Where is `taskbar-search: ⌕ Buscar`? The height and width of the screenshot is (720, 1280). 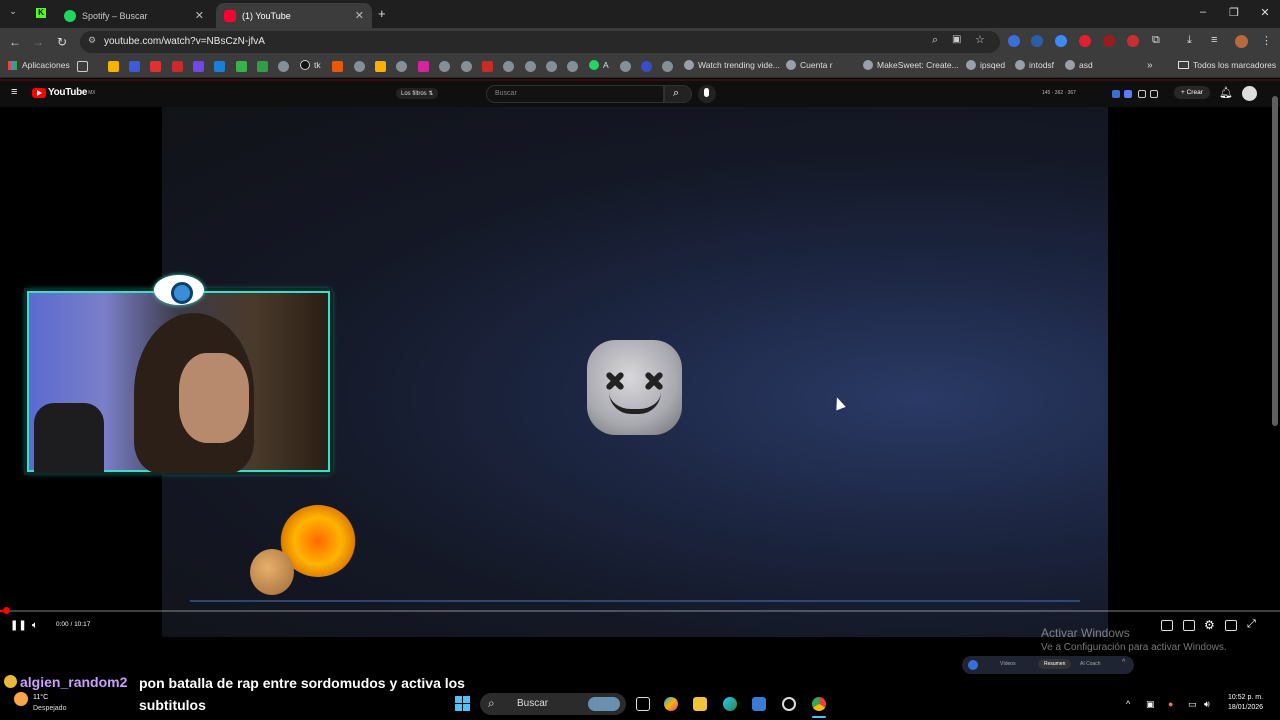
taskbar-search: ⌕ Buscar is located at coordinates (553, 704).